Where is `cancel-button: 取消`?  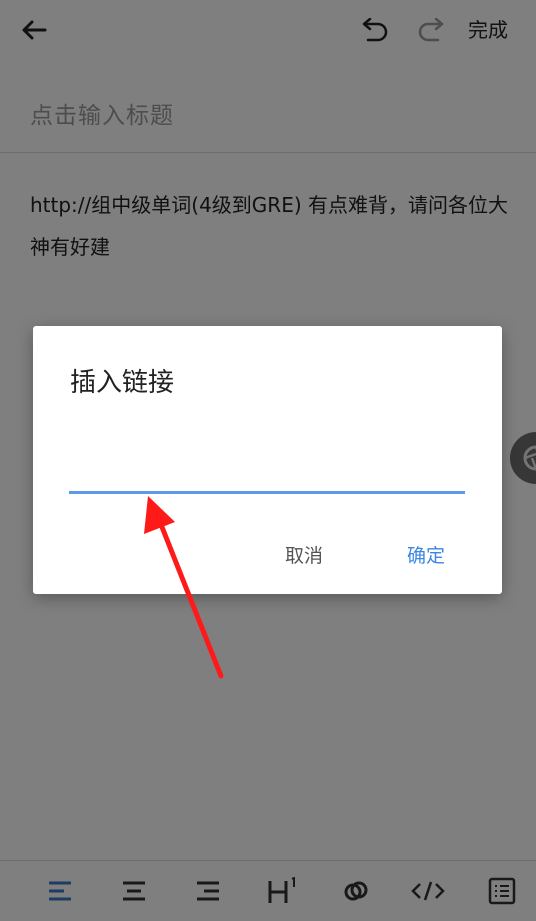
cancel-button: 取消 is located at coordinates (304, 556).